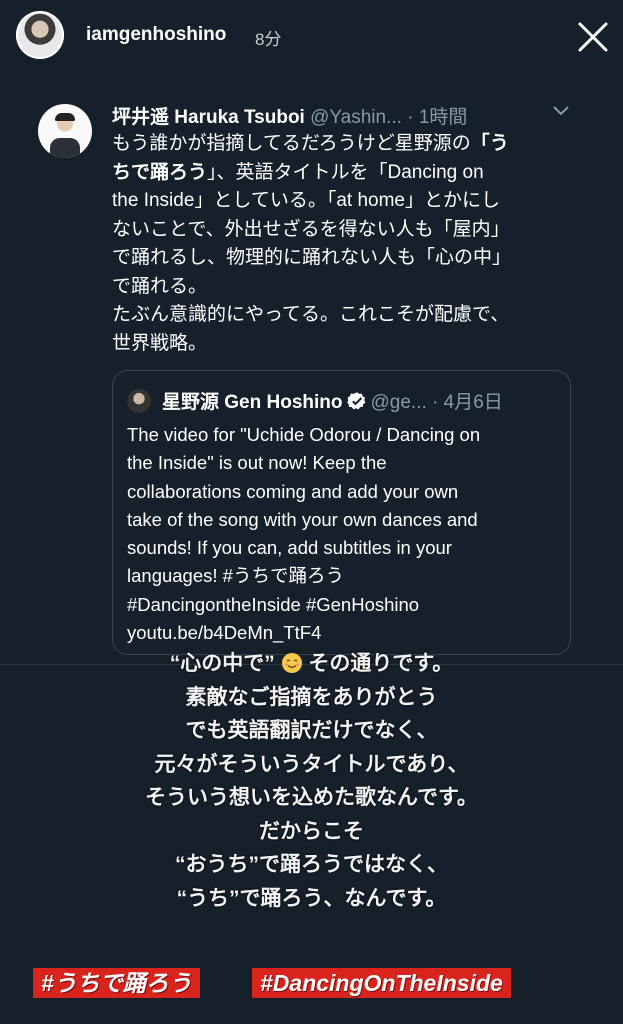 The image size is (623, 1024). I want to click on quoted-link: youtu.be/b4DeMn_TtF4, so click(342, 633).